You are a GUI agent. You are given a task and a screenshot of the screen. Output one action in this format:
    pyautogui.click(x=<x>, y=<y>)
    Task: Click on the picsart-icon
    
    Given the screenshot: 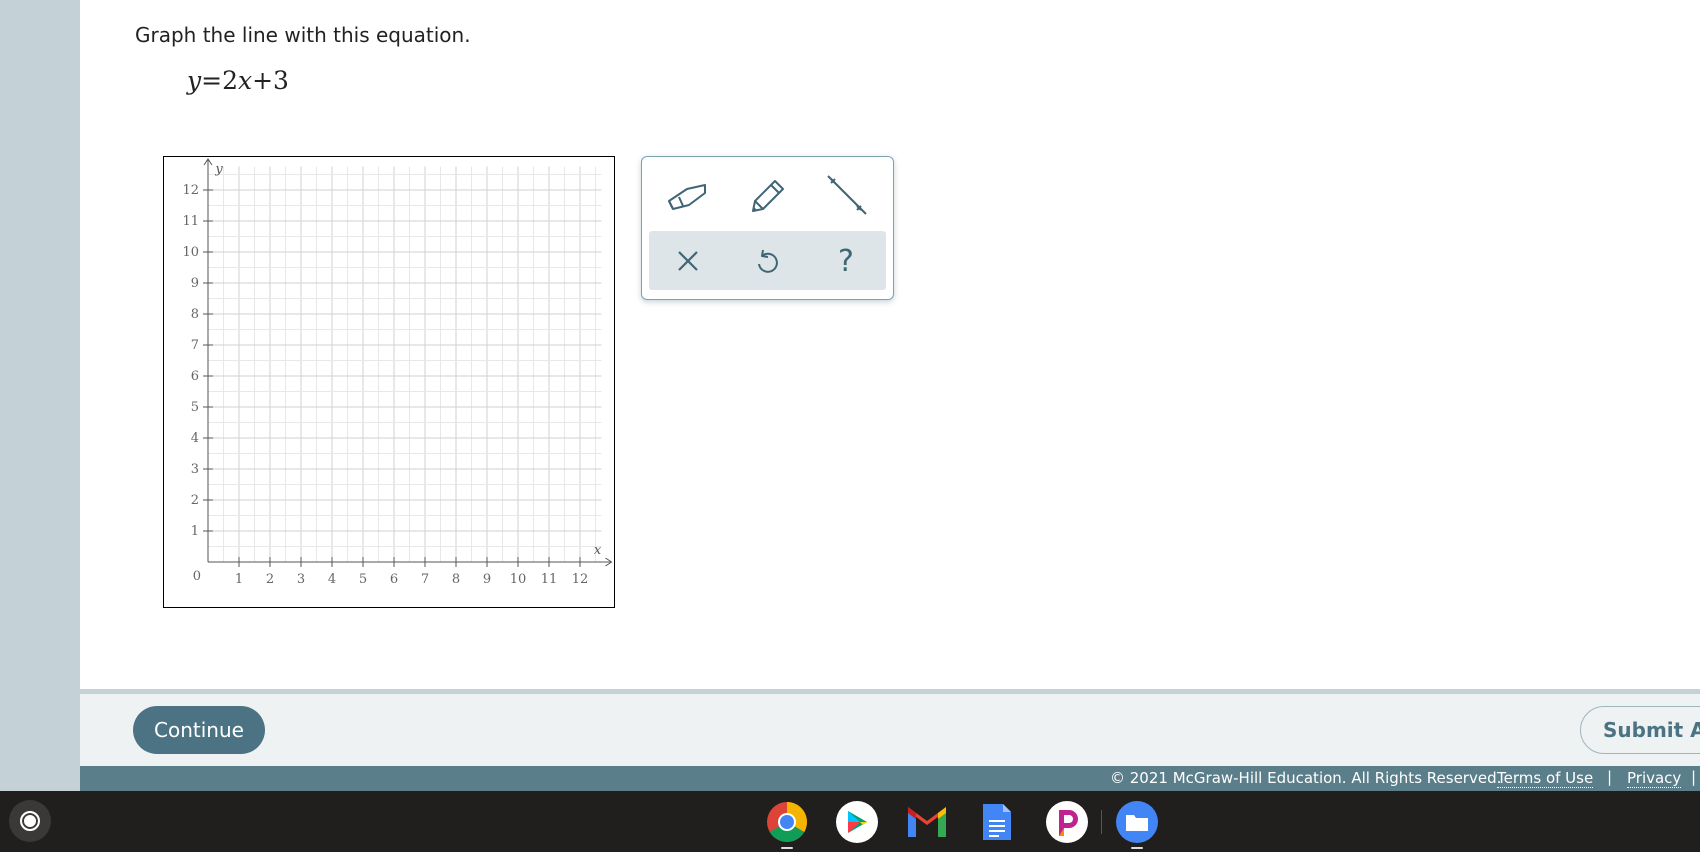 What is the action you would take?
    pyautogui.click(x=1068, y=823)
    